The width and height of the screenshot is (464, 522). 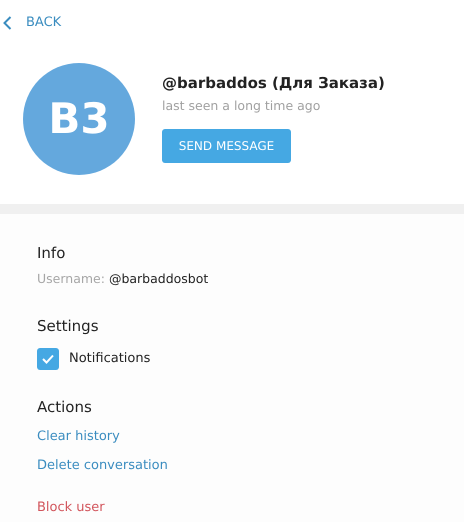 What do you see at coordinates (31, 16) in the screenshot?
I see `back-button: BACK` at bounding box center [31, 16].